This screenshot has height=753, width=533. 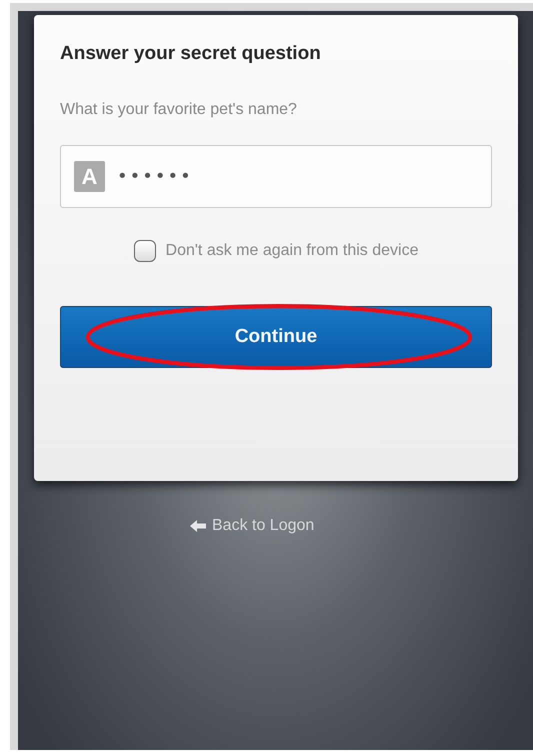 What do you see at coordinates (179, 110) in the screenshot?
I see `question-text: What is your favorite pet's name?` at bounding box center [179, 110].